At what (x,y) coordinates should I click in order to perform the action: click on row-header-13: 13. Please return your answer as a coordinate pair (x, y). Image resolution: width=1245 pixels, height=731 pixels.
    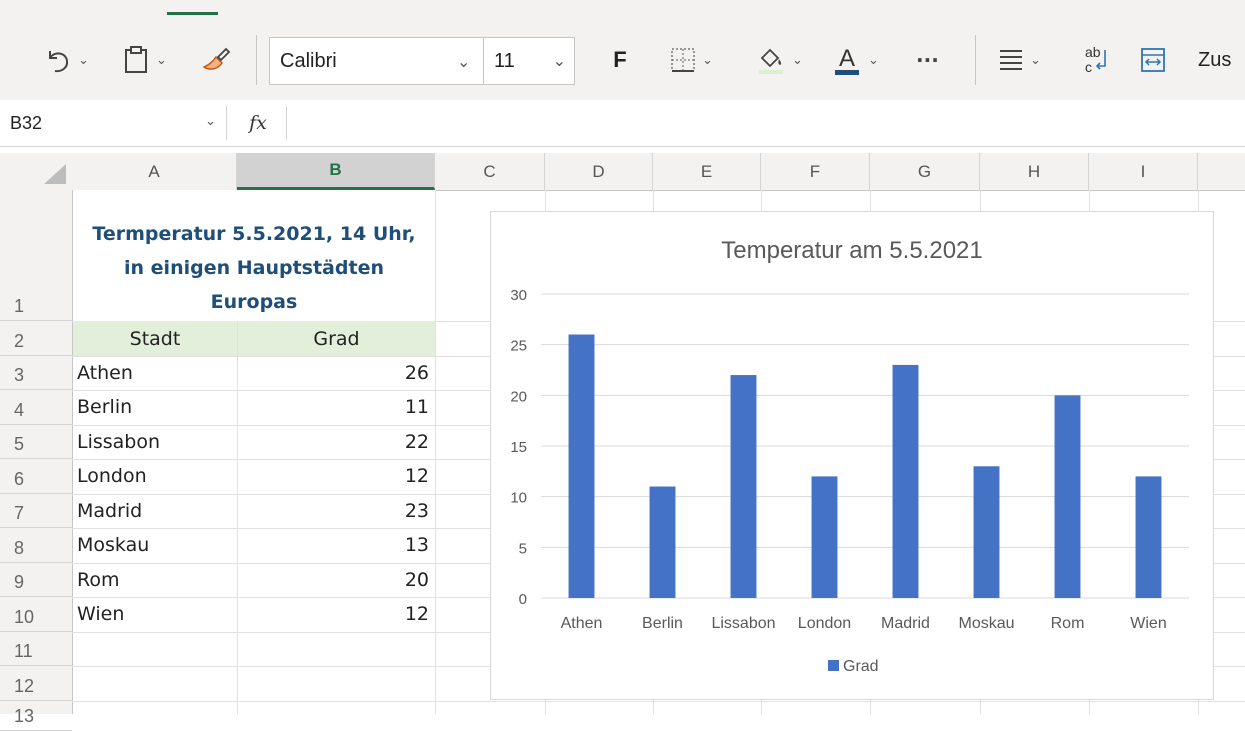
    Looking at the image, I should click on (36, 716).